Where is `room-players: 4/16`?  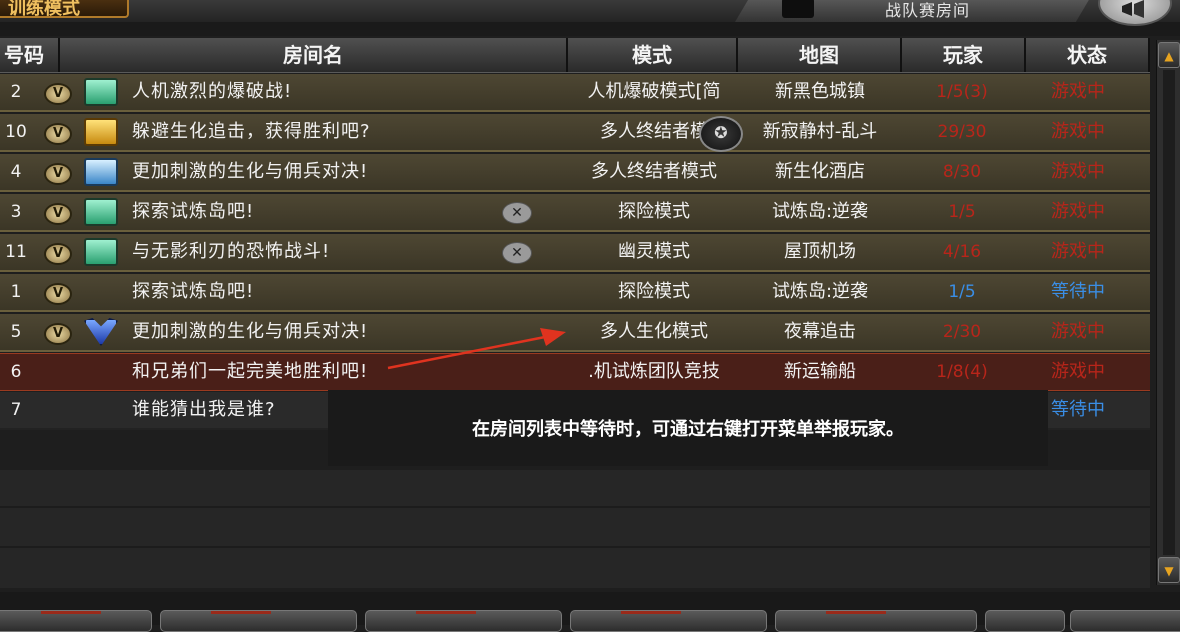
room-players: 4/16 is located at coordinates (962, 252).